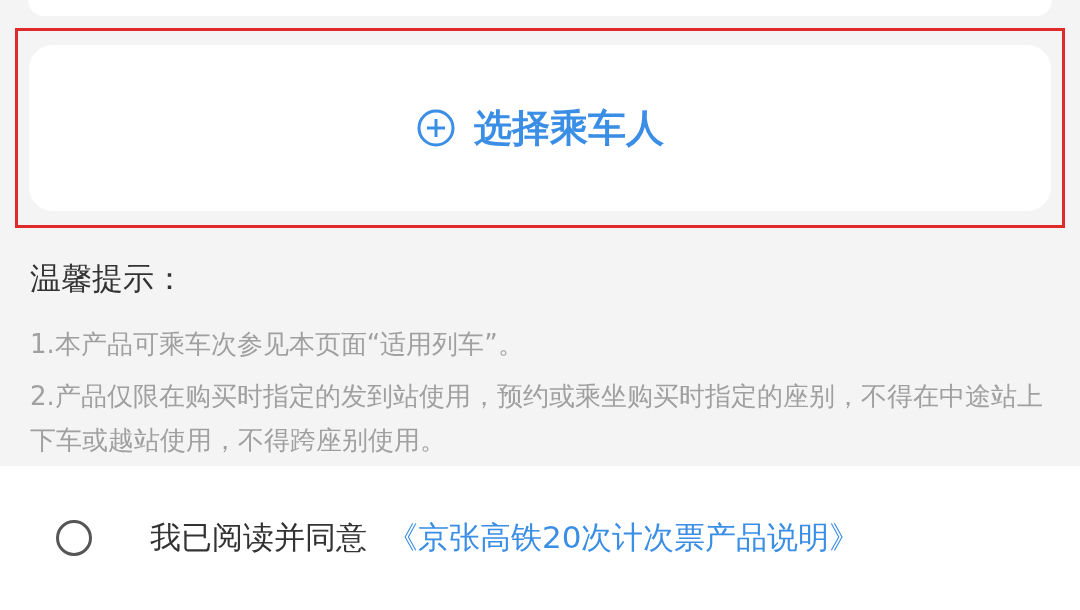 The height and width of the screenshot is (610, 1080). What do you see at coordinates (277, 344) in the screenshot?
I see `tip-text: 1.本产品可乘车次参见本页面“适用列车”。` at bounding box center [277, 344].